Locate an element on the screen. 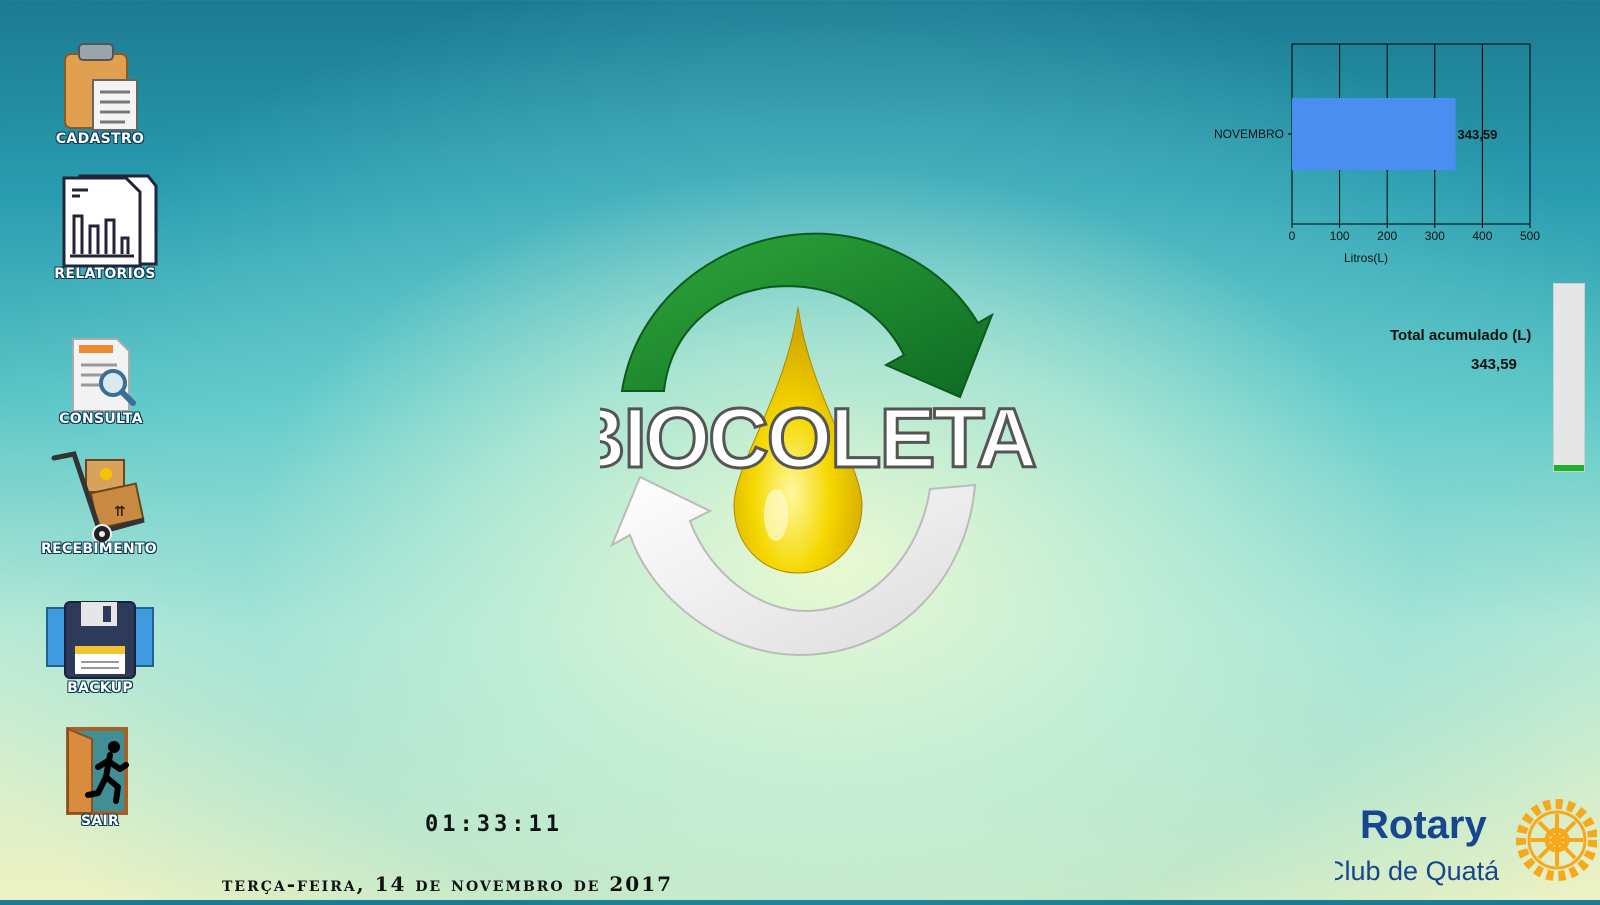  cadastro-button: CADASTRO is located at coordinates (100, 93).